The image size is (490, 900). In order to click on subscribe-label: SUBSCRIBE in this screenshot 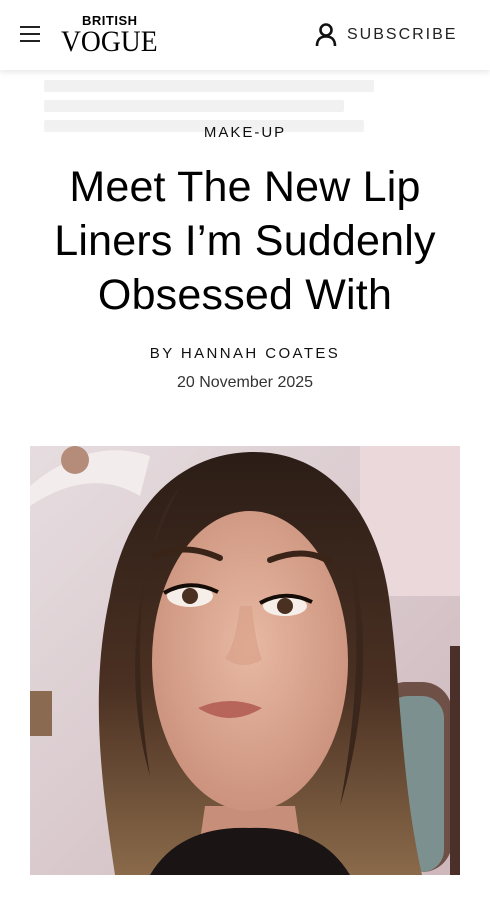, I will do `click(402, 34)`.